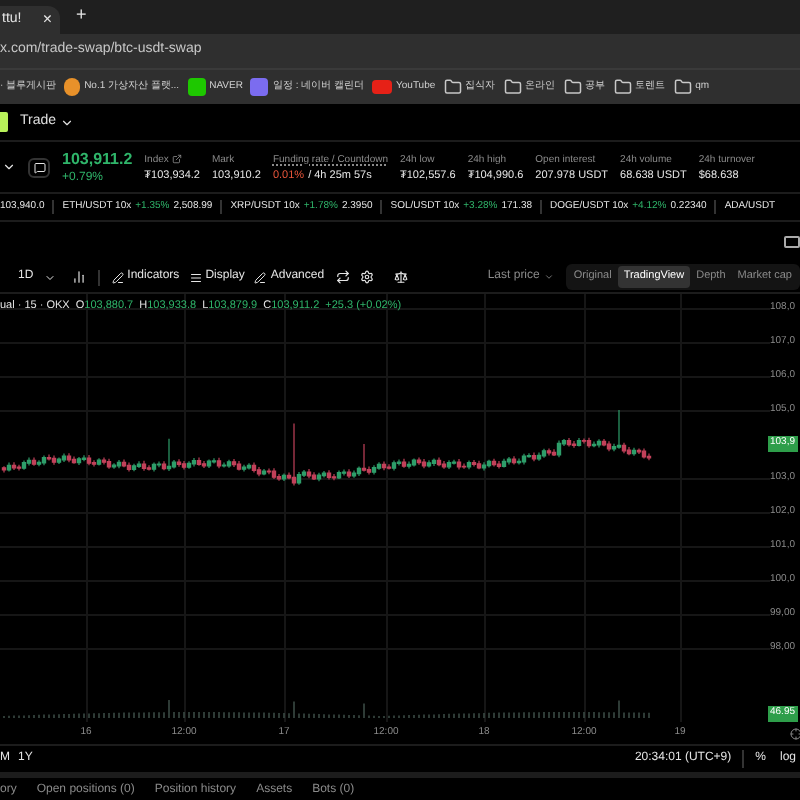  Describe the element at coordinates (401, 277) in the screenshot. I see `scale-icon` at that location.